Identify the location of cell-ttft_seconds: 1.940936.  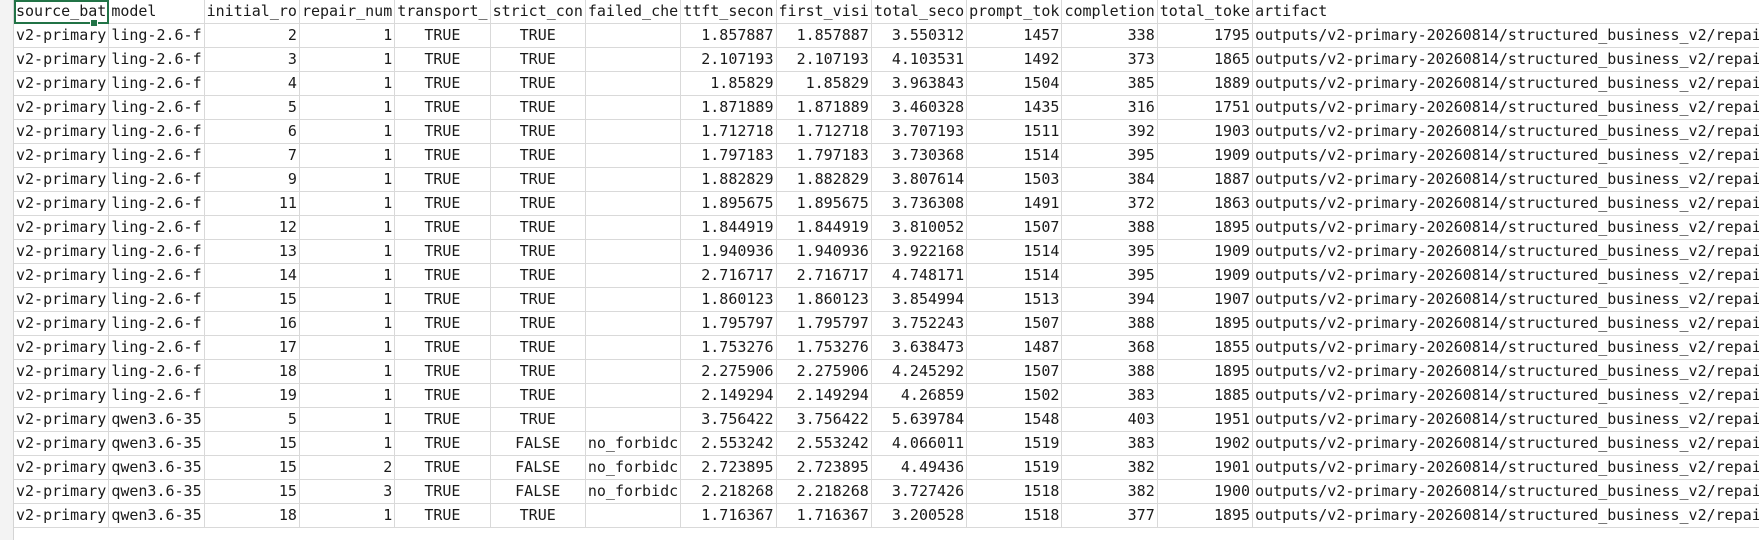
(728, 251).